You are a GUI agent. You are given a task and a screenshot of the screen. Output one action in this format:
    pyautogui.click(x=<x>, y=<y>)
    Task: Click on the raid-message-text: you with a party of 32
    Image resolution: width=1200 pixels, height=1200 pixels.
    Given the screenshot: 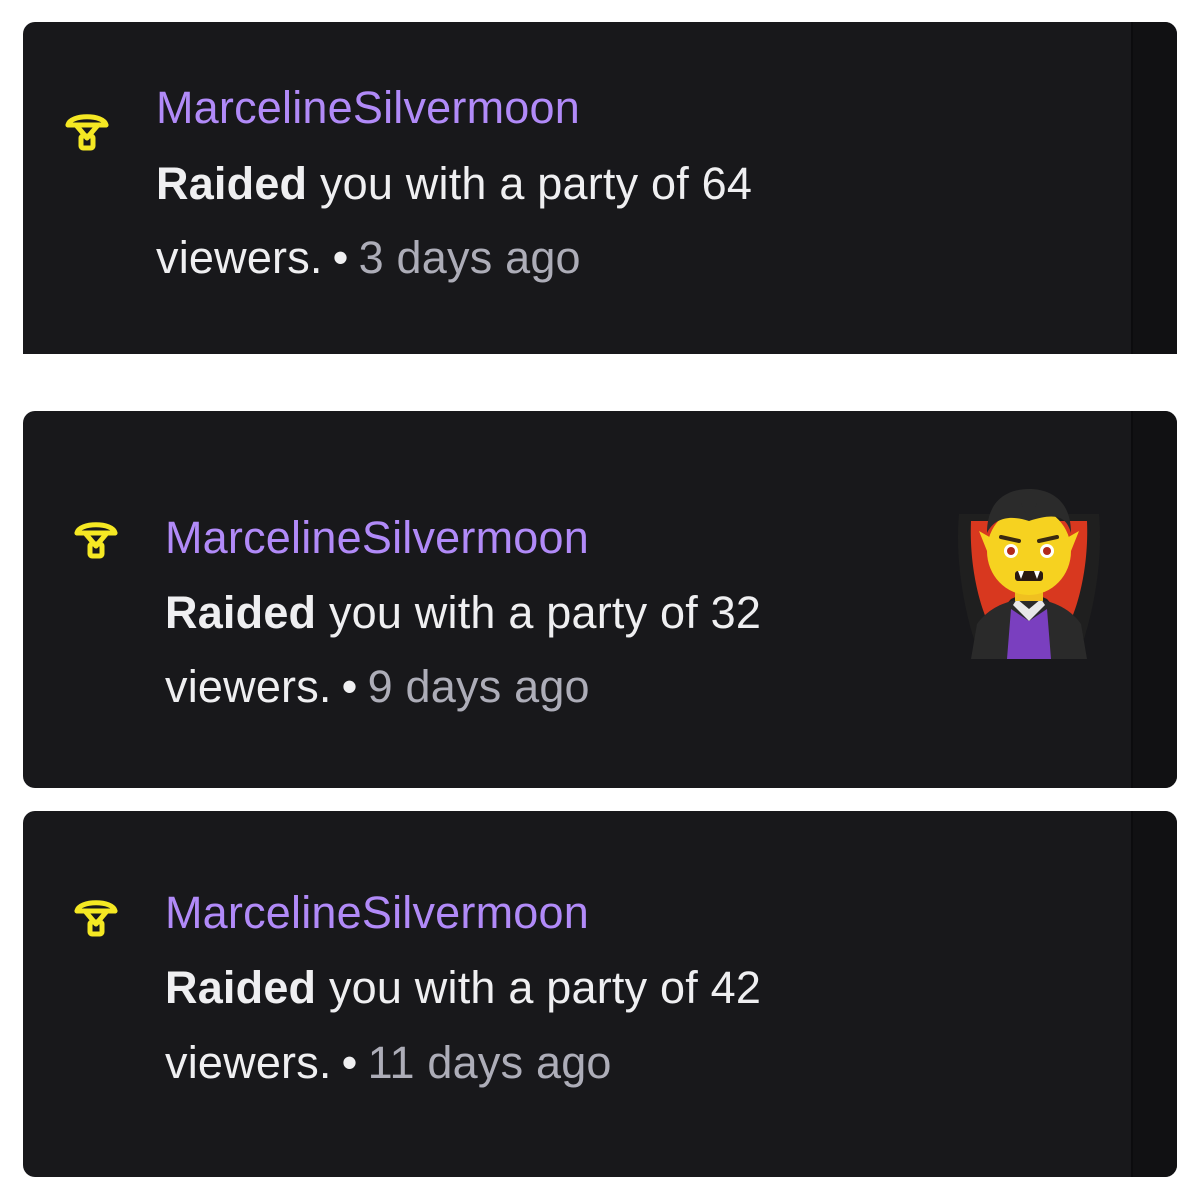 What is the action you would take?
    pyautogui.click(x=545, y=612)
    